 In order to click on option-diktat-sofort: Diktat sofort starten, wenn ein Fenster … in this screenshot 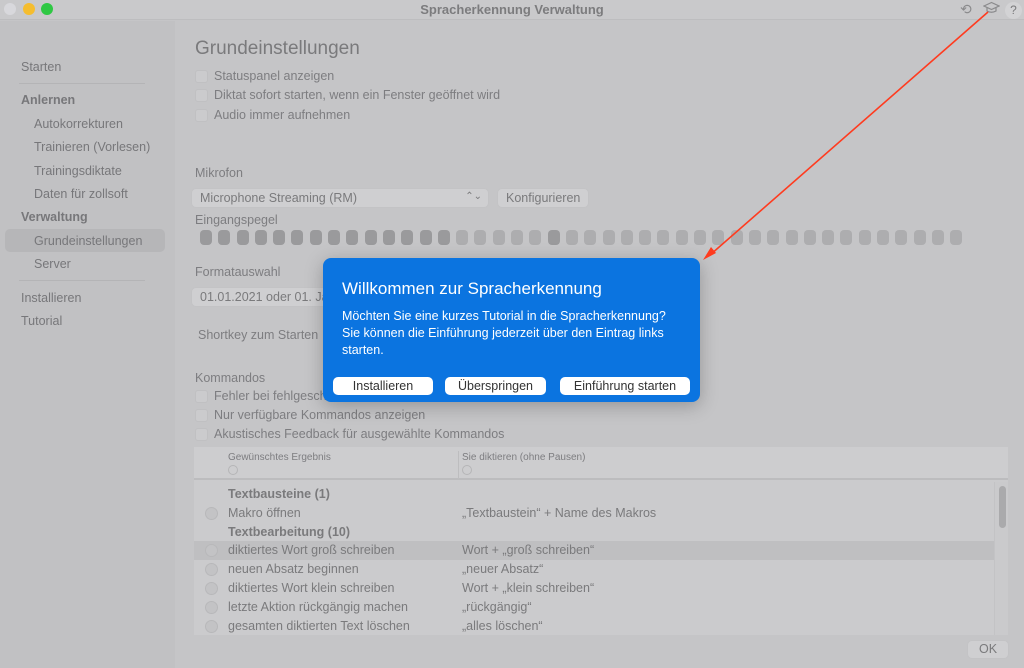, I will do `click(347, 95)`.